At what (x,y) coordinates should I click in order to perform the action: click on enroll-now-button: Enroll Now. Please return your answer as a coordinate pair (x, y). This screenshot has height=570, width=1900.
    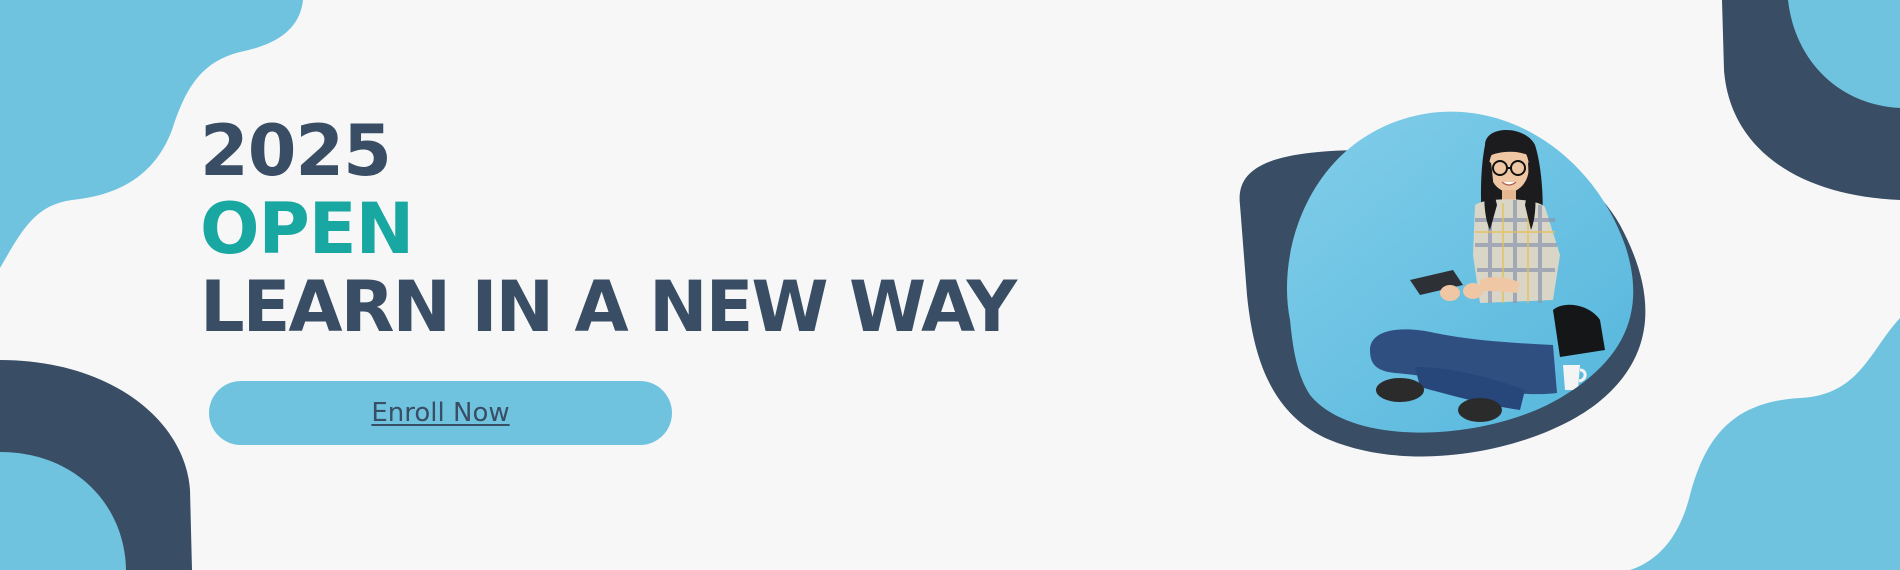
    Looking at the image, I should click on (440, 413).